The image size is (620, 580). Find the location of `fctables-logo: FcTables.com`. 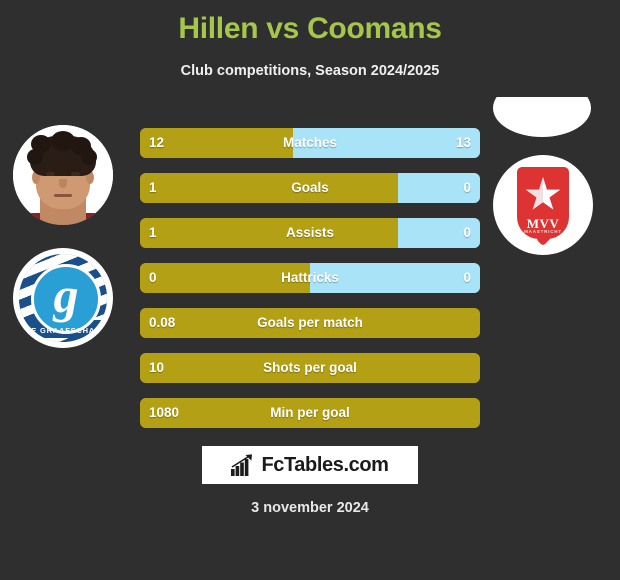

fctables-logo: FcTables.com is located at coordinates (310, 465).